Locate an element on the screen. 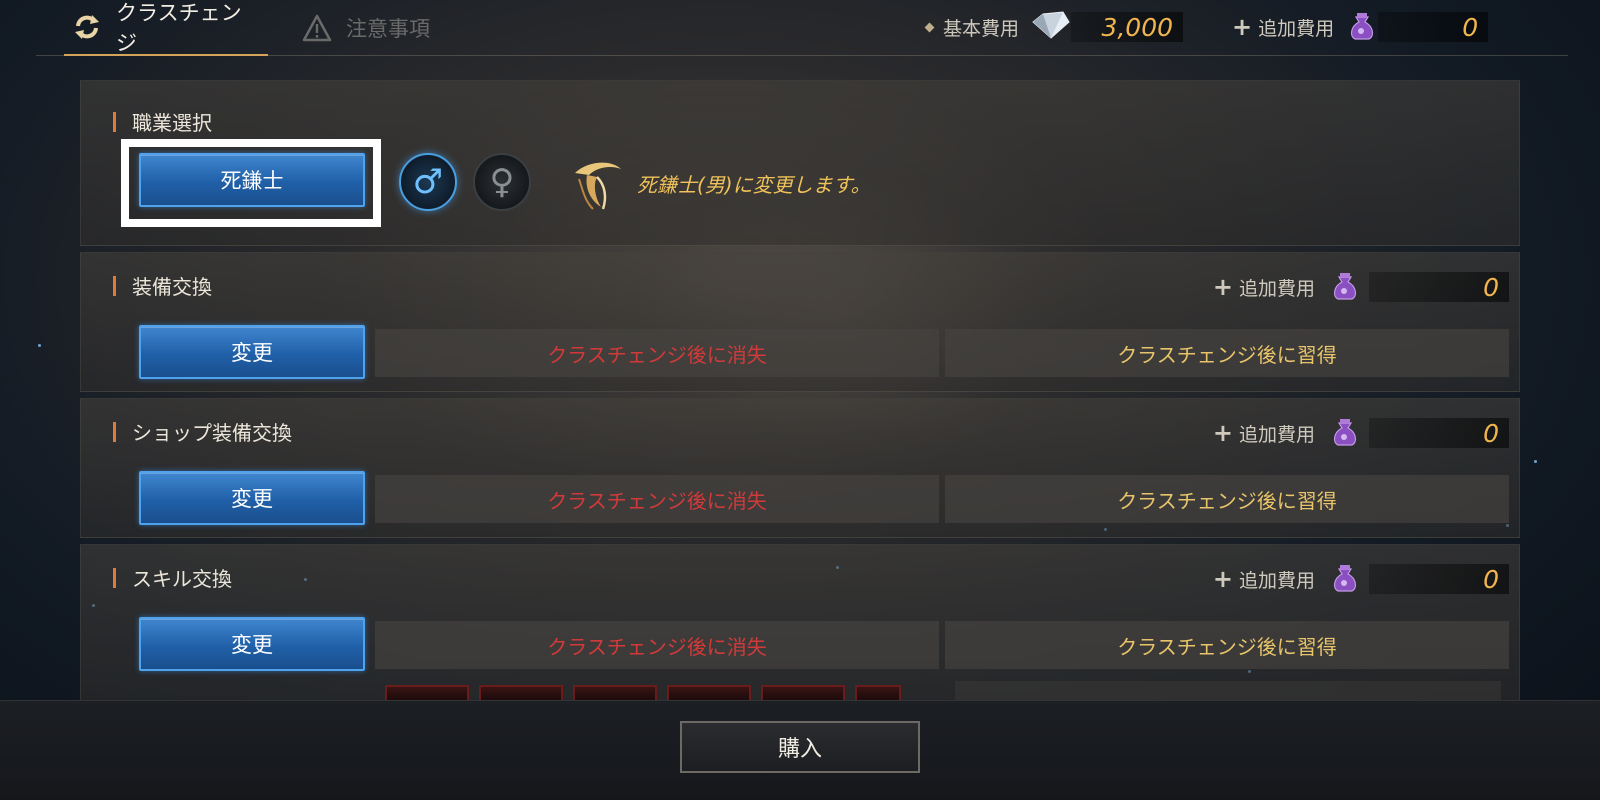 The image size is (1600, 800). base-cost-label: 基本費用 is located at coordinates (972, 27).